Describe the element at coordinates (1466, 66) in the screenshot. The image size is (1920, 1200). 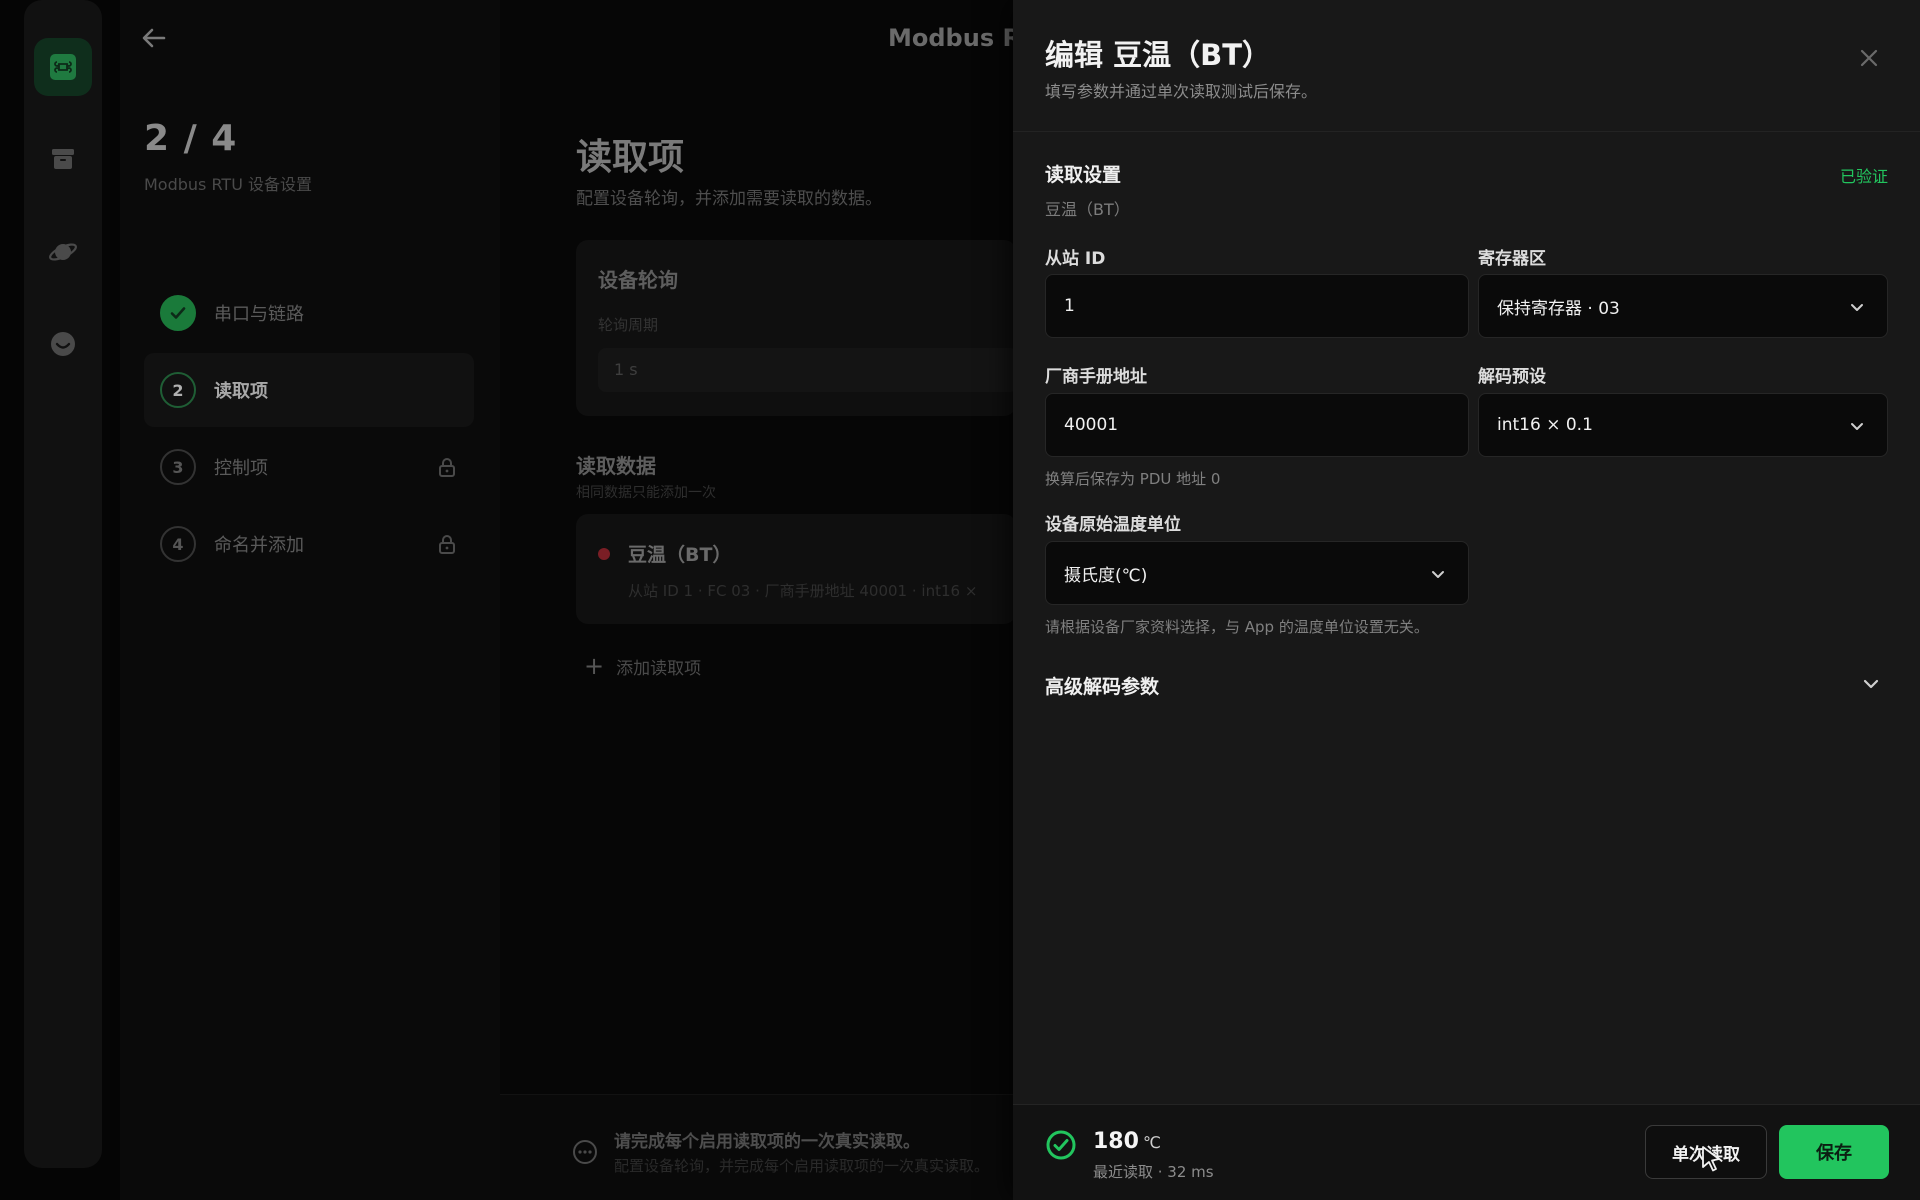
I see `drawer-header: 编辑 豆温（BT） 填写参数并通过单次读取测试后保存。` at that location.